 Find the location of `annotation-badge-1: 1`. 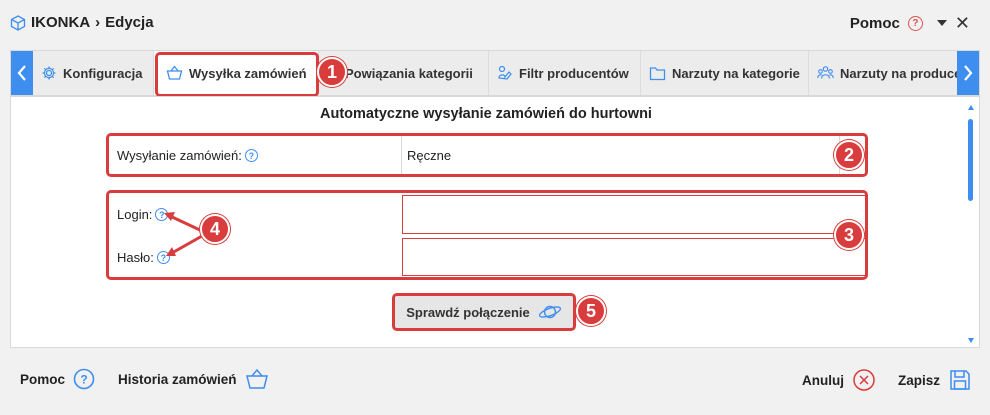

annotation-badge-1: 1 is located at coordinates (332, 72).